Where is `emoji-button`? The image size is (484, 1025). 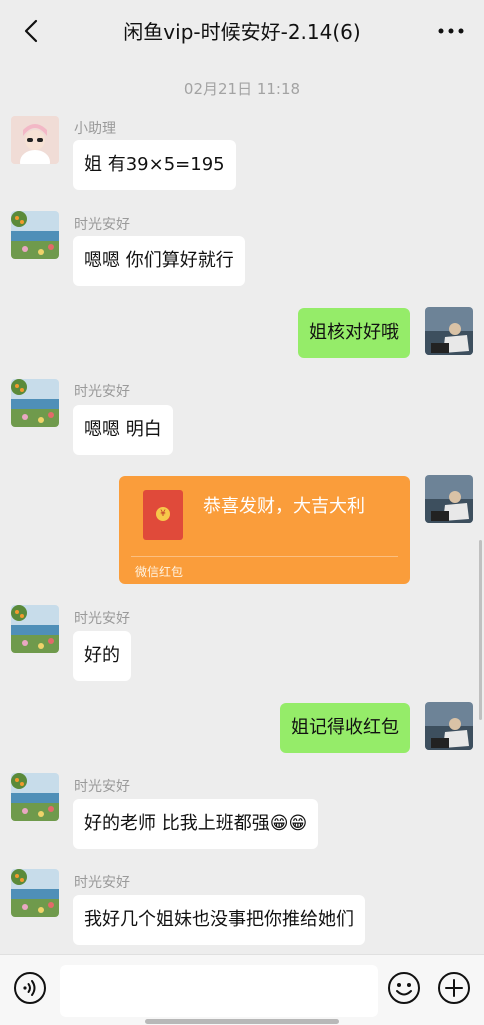
emoji-button is located at coordinates (404, 988).